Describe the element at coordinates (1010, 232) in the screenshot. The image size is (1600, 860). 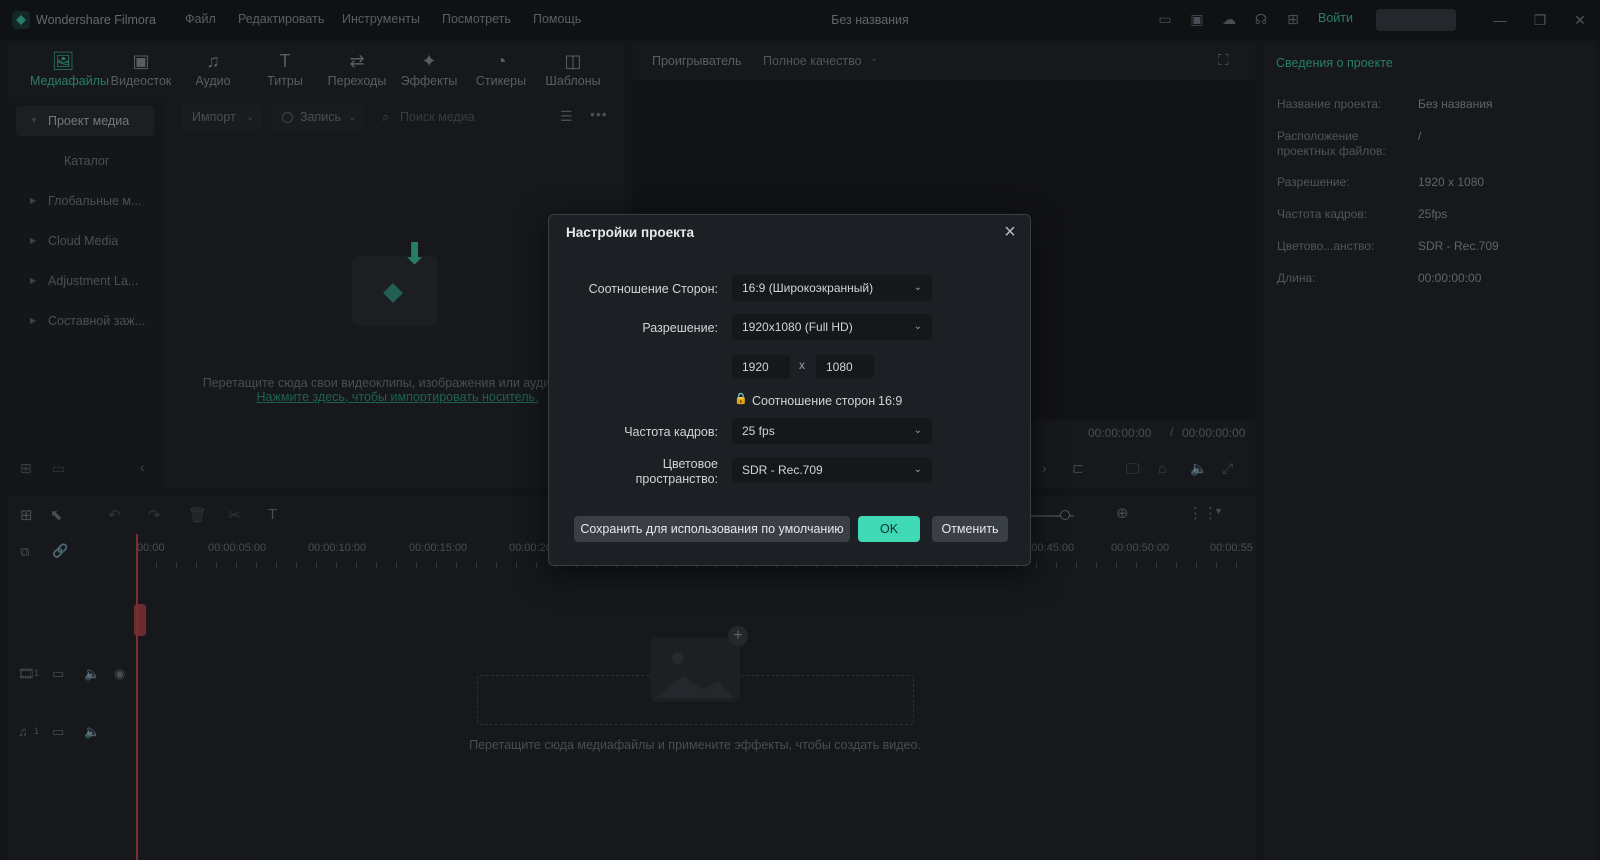
I see `close-icon: ×` at that location.